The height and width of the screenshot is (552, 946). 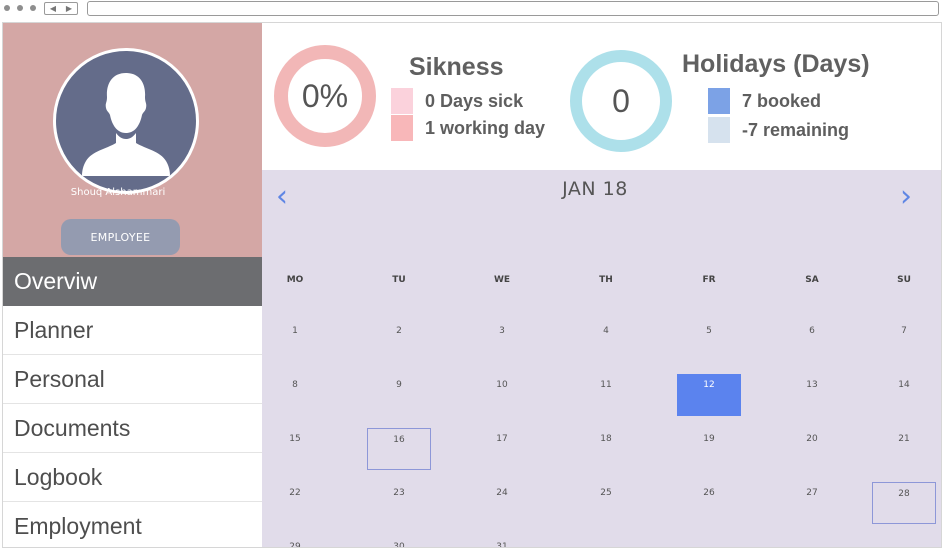 I want to click on browser-chrome: ◀ ▶, so click(x=473, y=10).